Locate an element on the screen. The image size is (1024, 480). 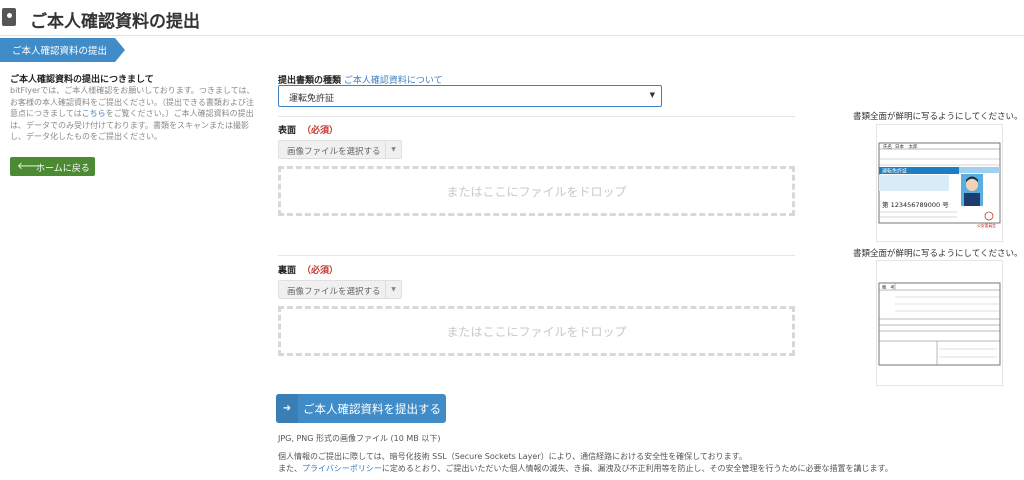
front-required: （必須） is located at coordinates (320, 131).